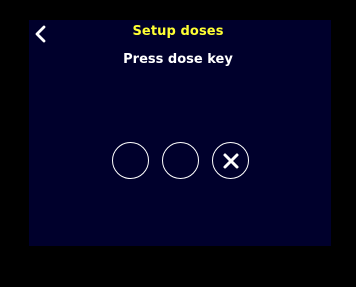 The height and width of the screenshot is (287, 356). I want to click on page-title: Setup doses, so click(178, 31).